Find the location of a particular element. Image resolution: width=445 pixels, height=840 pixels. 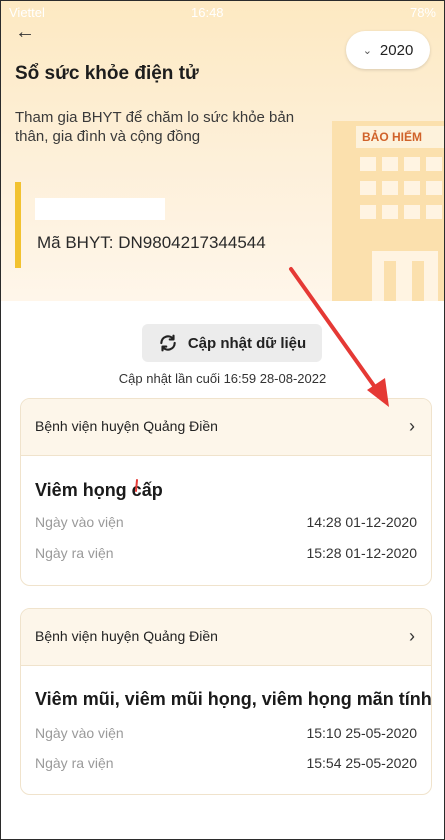

discharge-value: 15:54 25-05-2020 is located at coordinates (361, 763).